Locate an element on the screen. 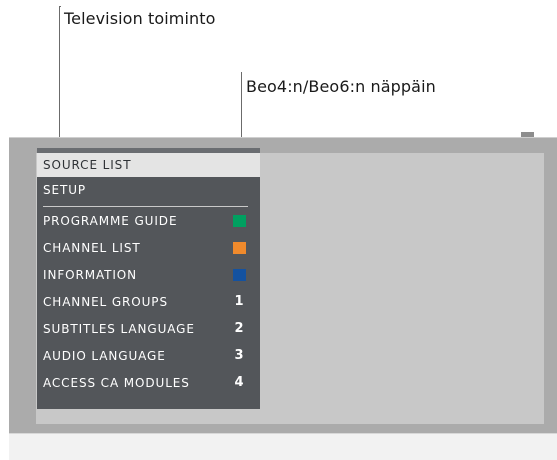 The width and height of the screenshot is (557, 460). menu-item-programme-guide: PROGRAMME GUIDE is located at coordinates (148, 221).